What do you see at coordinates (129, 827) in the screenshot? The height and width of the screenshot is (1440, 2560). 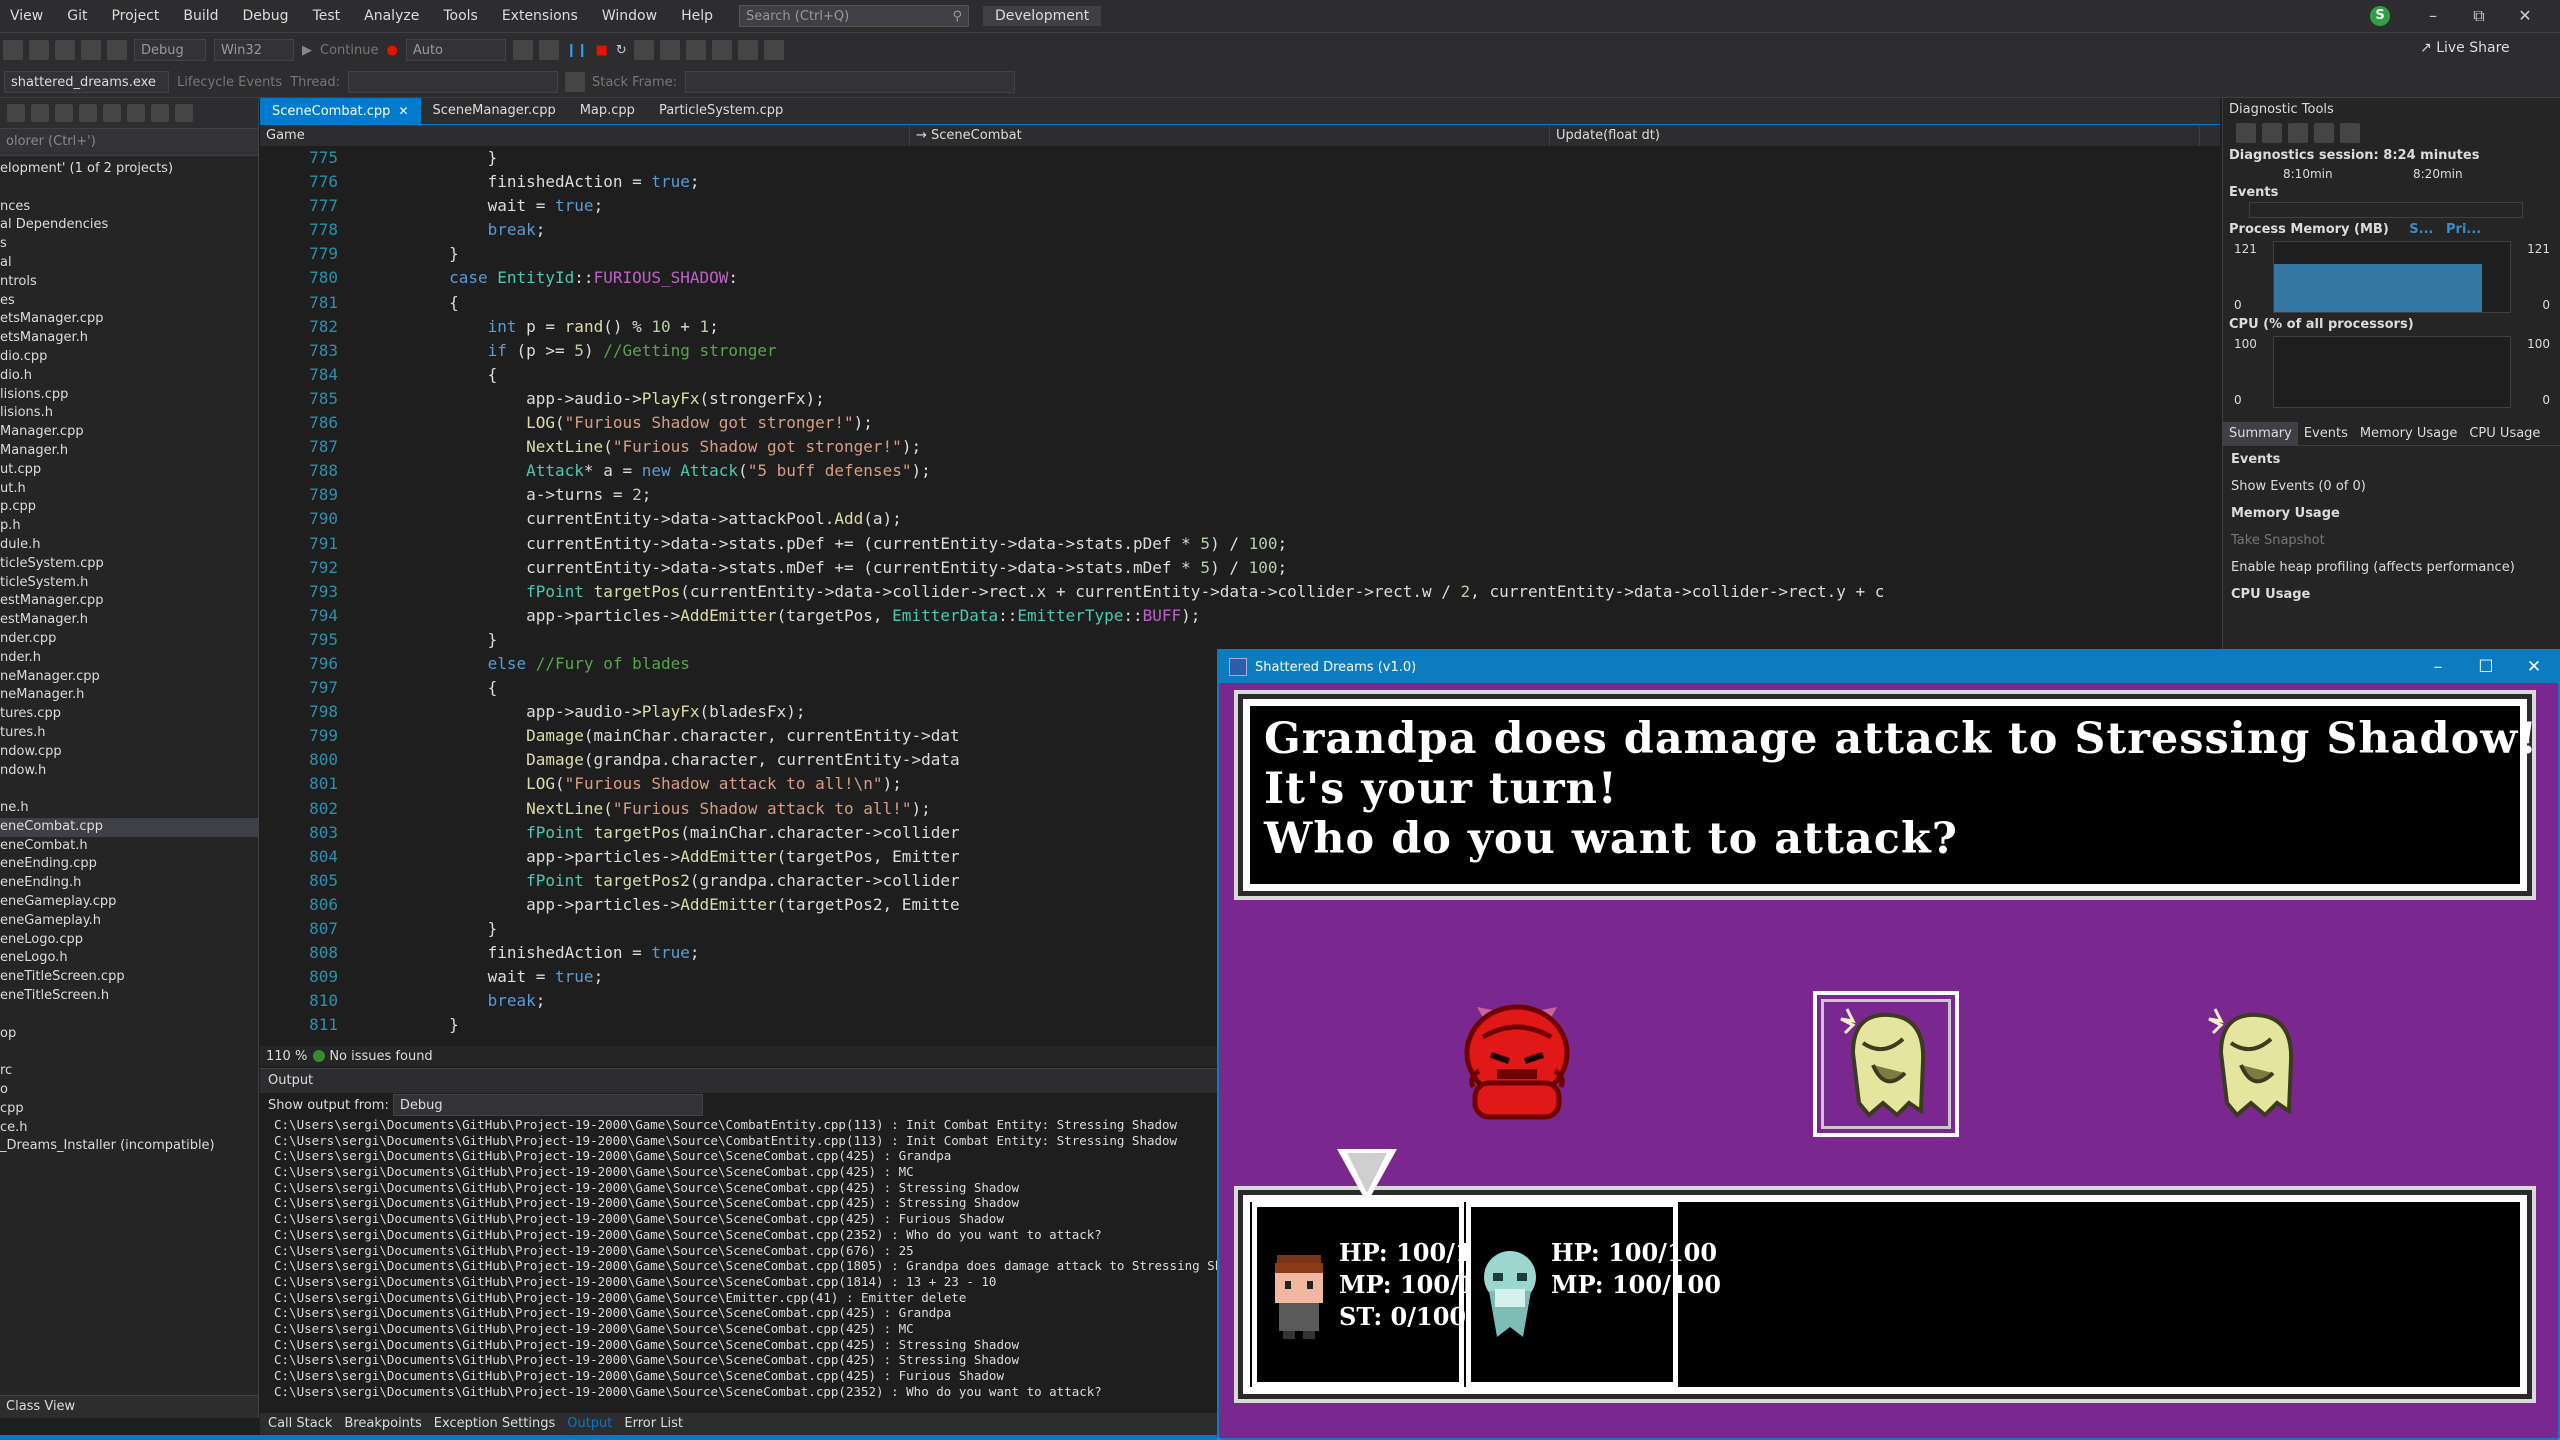 I see `solution-tree-node: eneCombat.cpp` at bounding box center [129, 827].